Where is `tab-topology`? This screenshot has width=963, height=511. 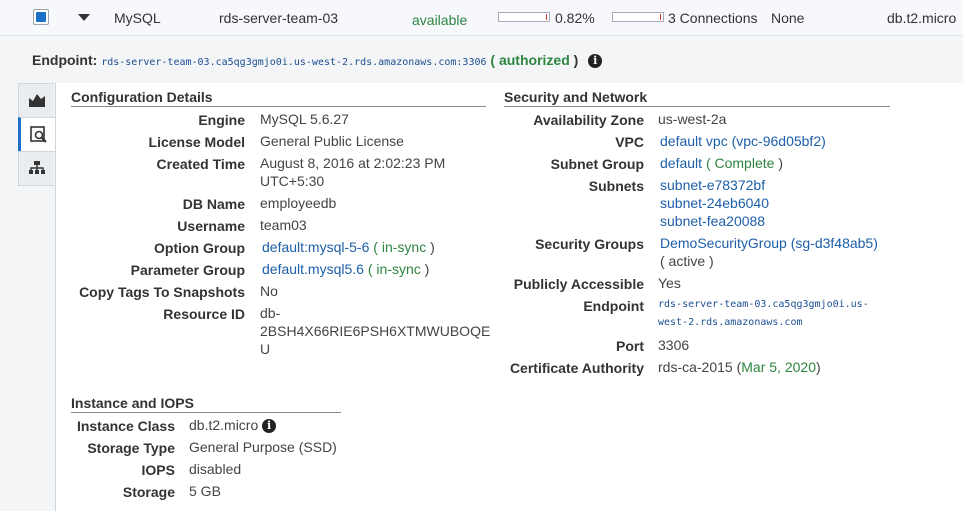 tab-topology is located at coordinates (36, 168).